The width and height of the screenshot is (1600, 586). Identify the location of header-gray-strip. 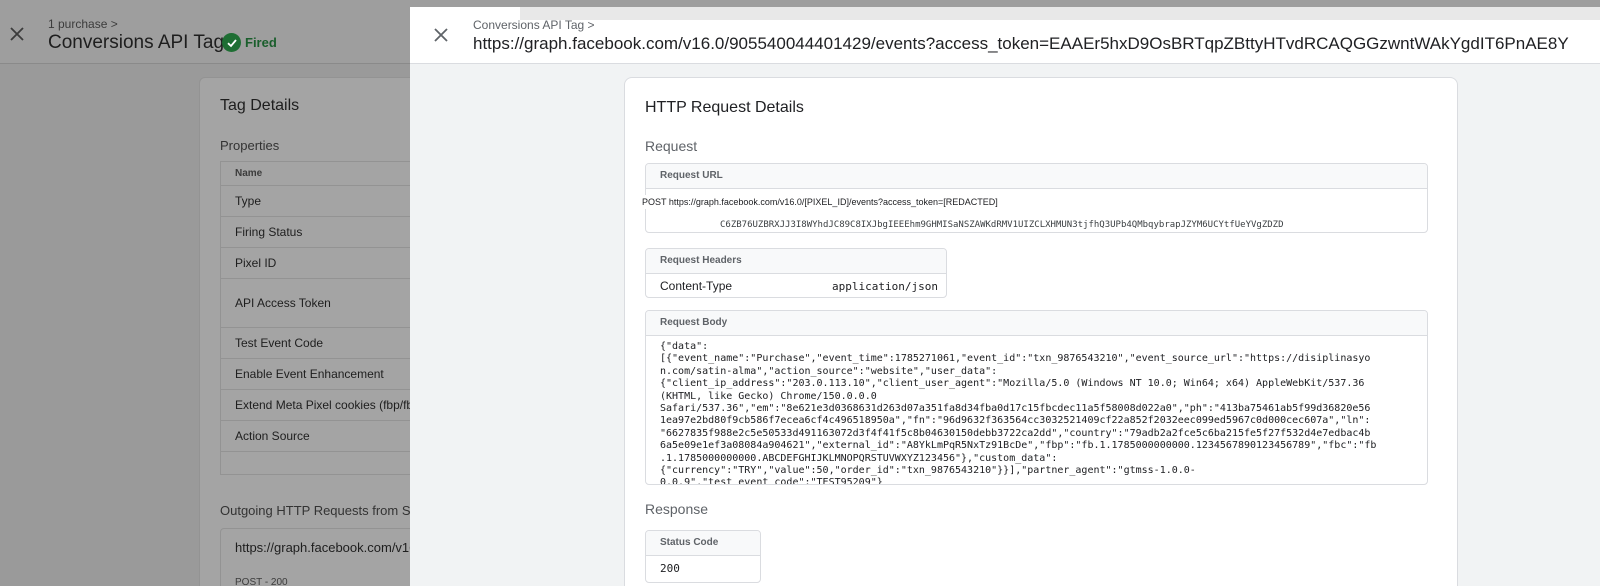
(1060, 13).